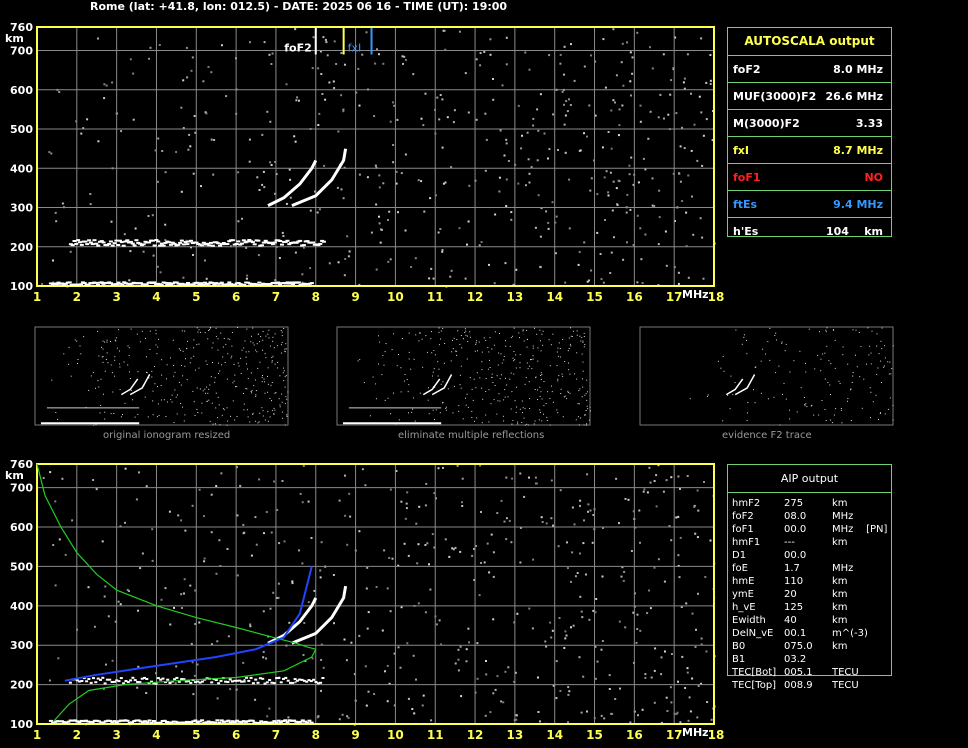 This screenshot has width=968, height=748. What do you see at coordinates (594, 297) in the screenshot?
I see `x-tick-label: 15` at bounding box center [594, 297].